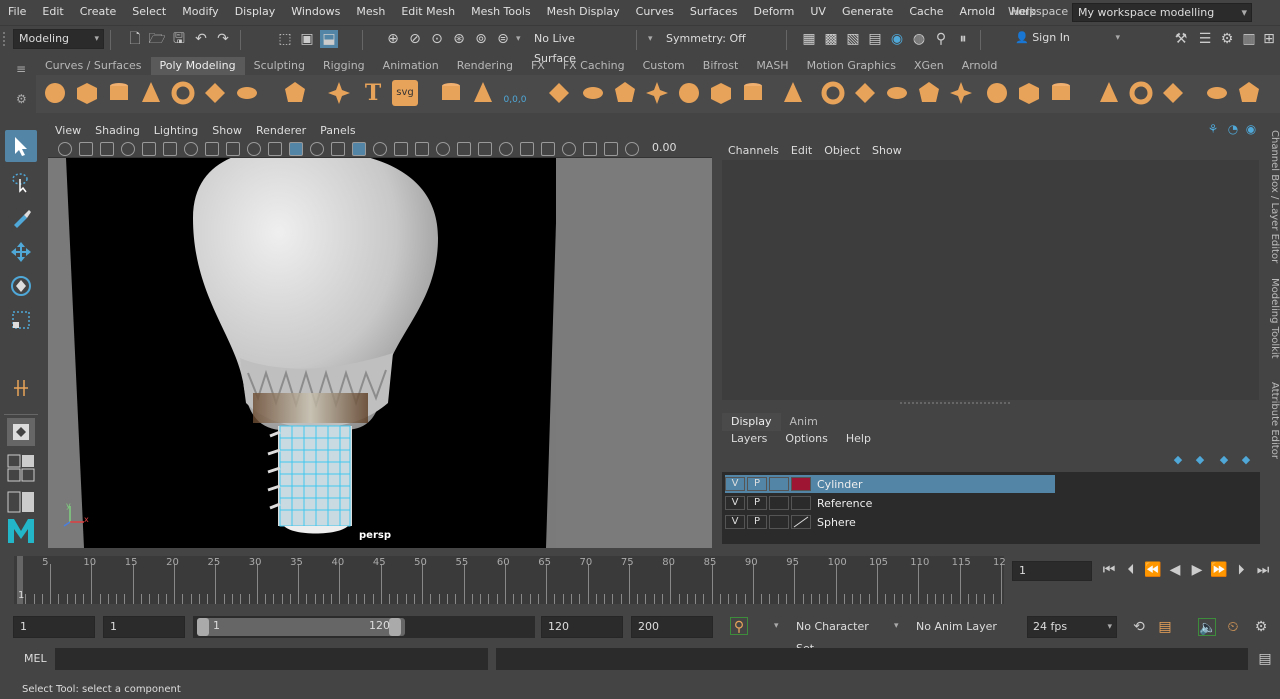 The height and width of the screenshot is (699, 1280). I want to click on vp-default-material-icon, so click(338, 149).